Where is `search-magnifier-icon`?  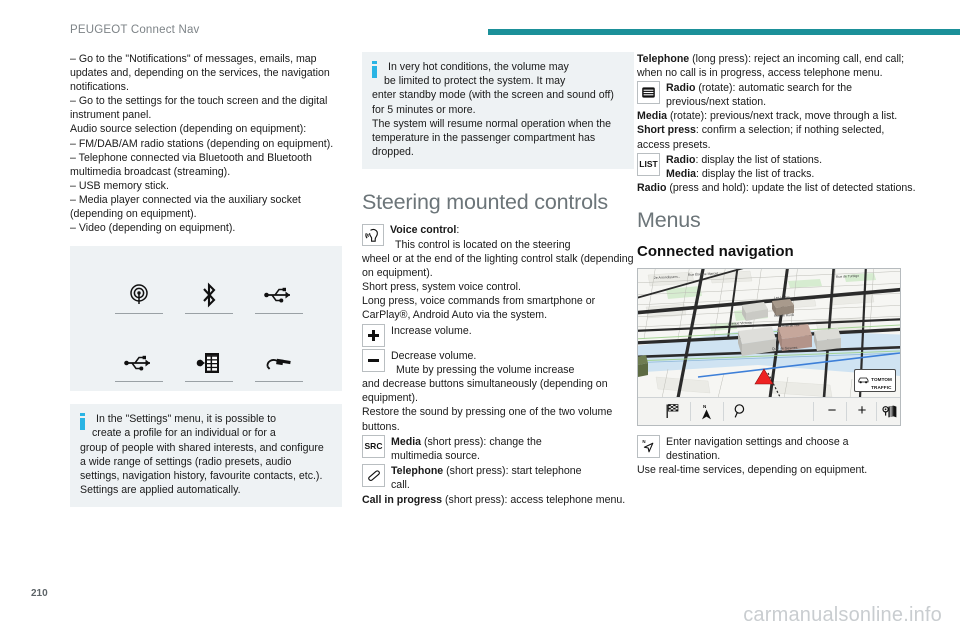 search-magnifier-icon is located at coordinates (740, 411).